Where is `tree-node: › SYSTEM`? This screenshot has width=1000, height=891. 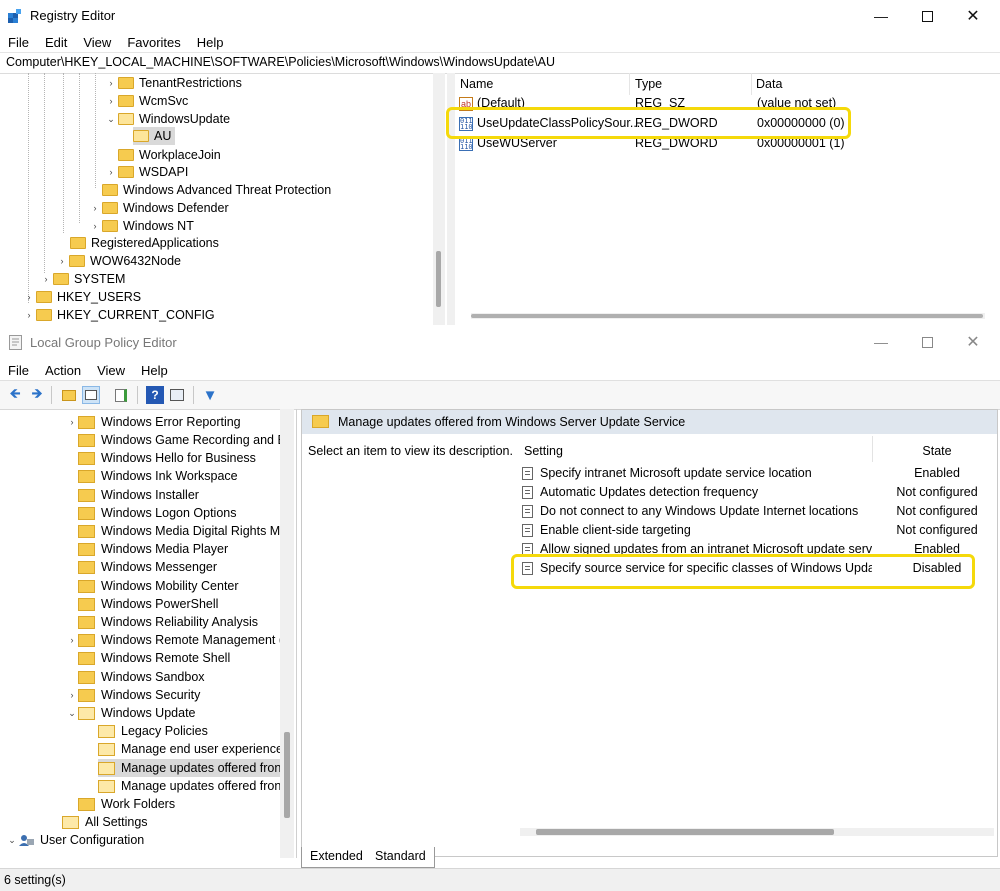 tree-node: › SYSTEM is located at coordinates (82, 279).